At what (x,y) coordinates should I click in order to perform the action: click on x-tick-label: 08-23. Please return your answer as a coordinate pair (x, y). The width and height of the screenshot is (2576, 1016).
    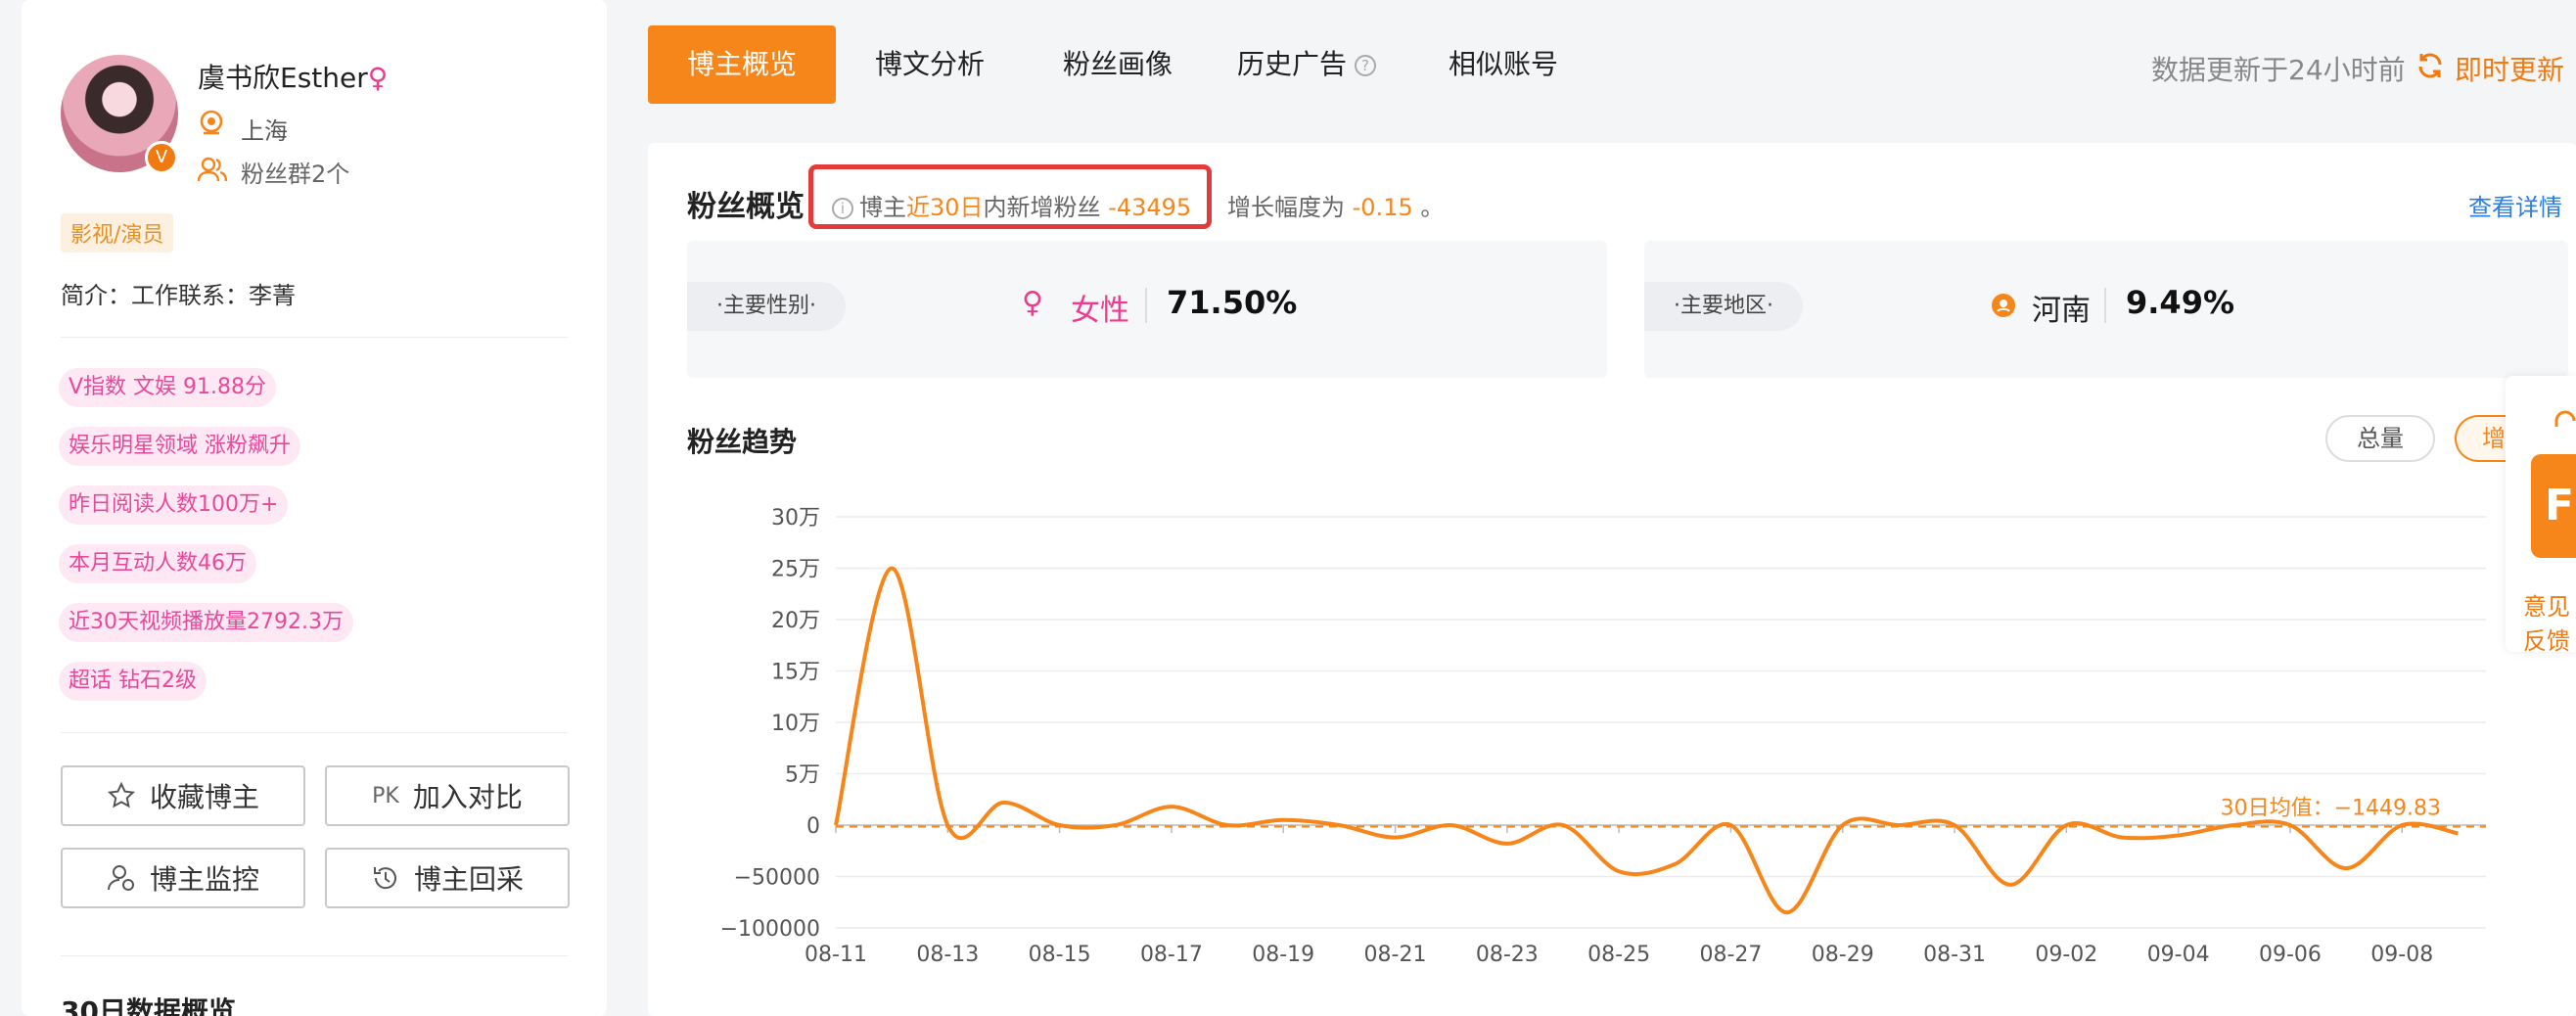
    Looking at the image, I should click on (1508, 955).